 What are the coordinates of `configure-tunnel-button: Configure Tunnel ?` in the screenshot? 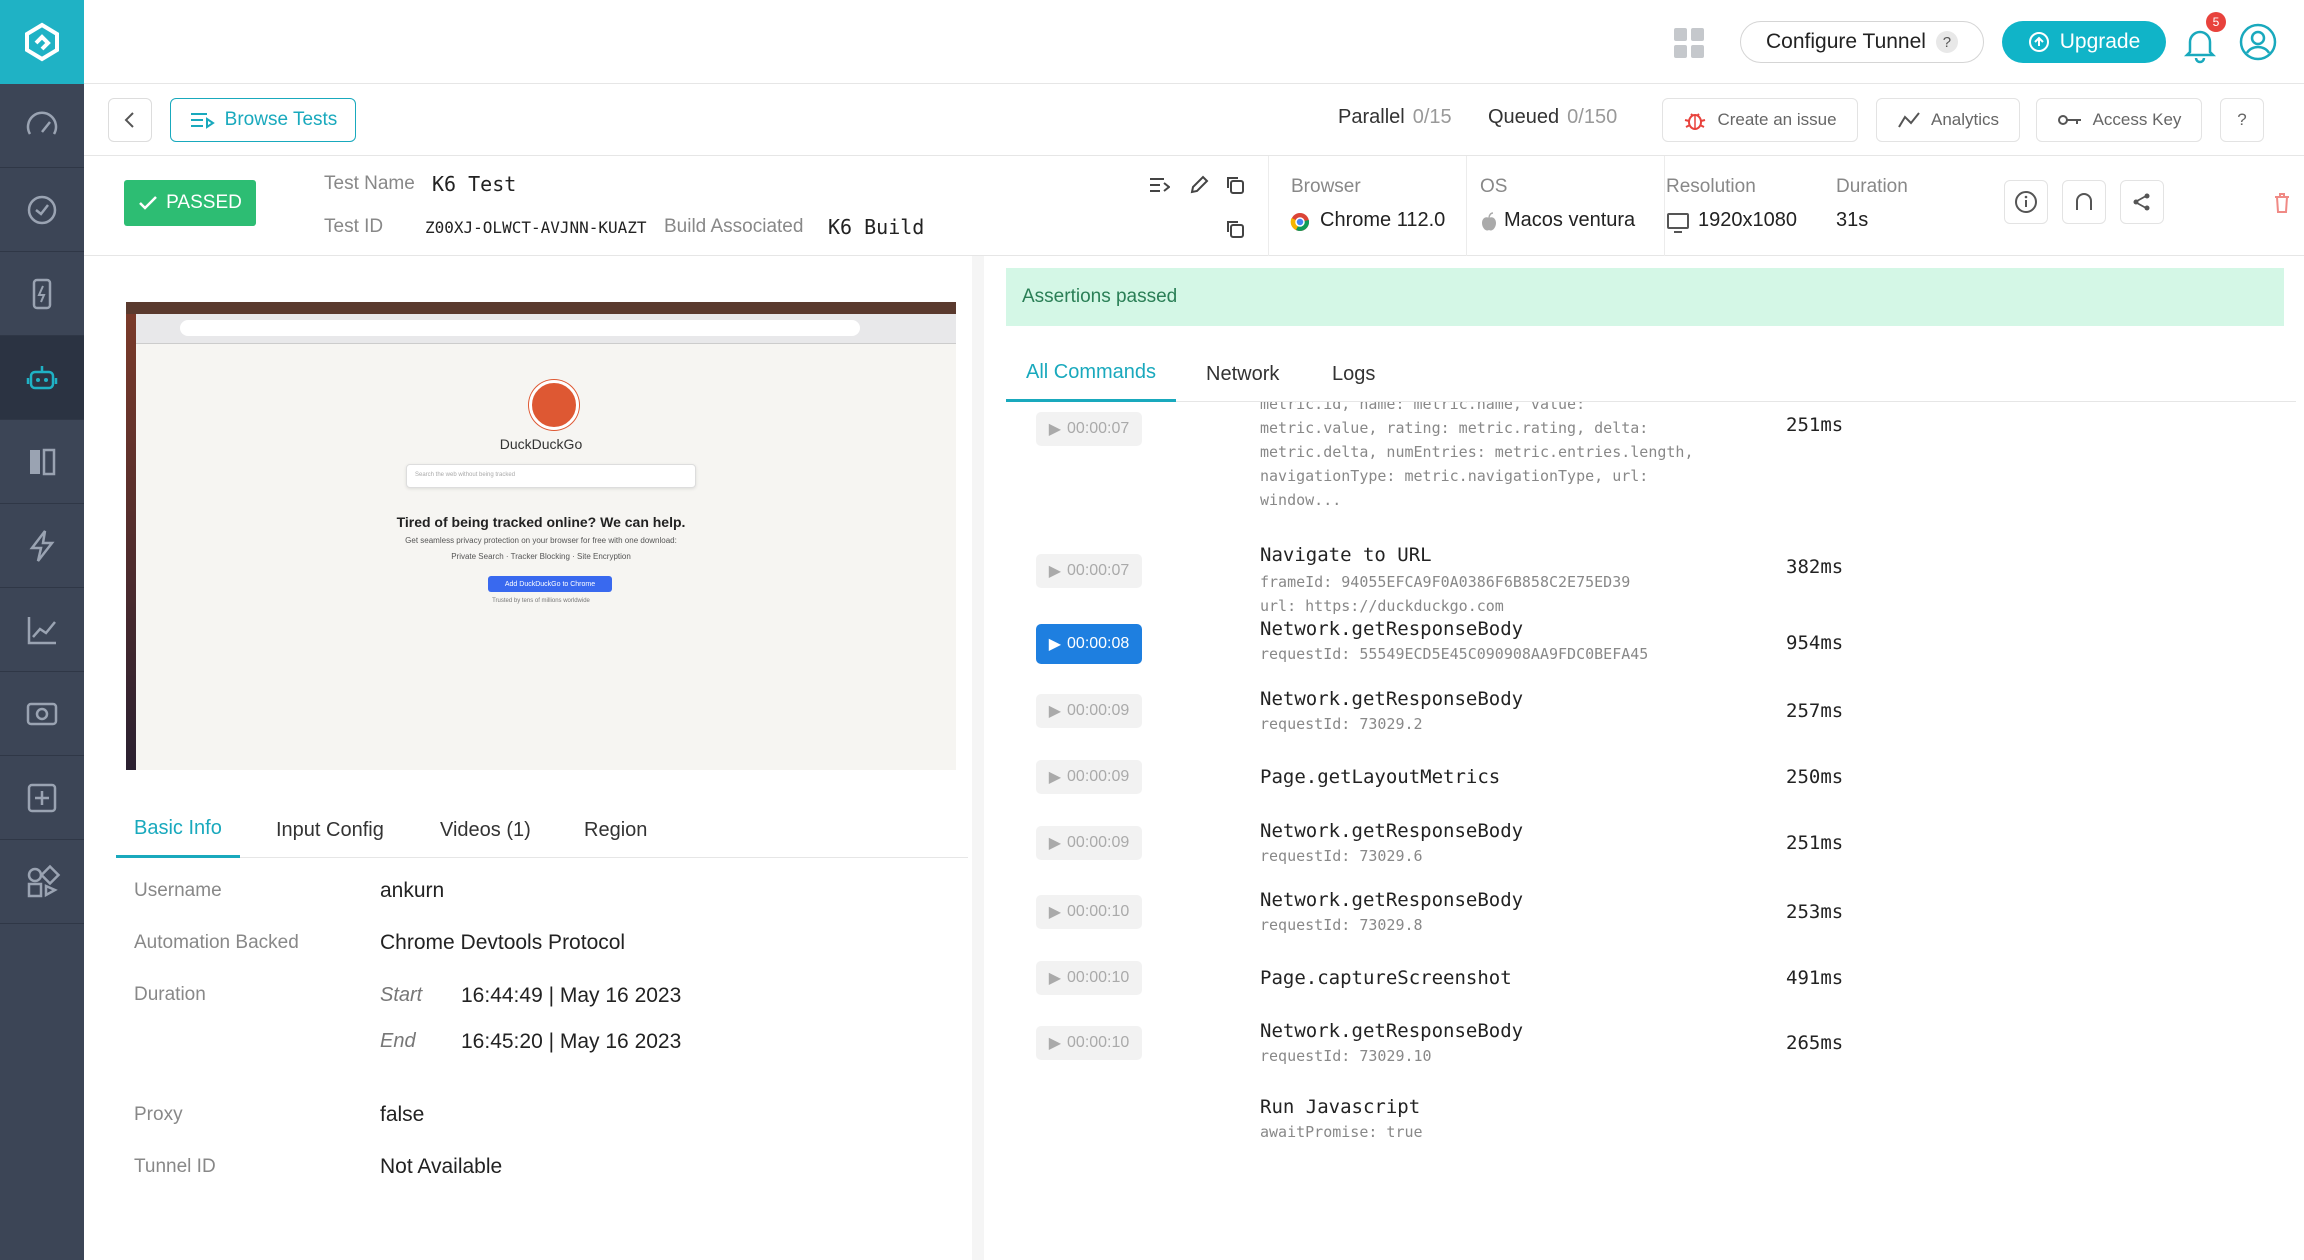 It's located at (1862, 42).